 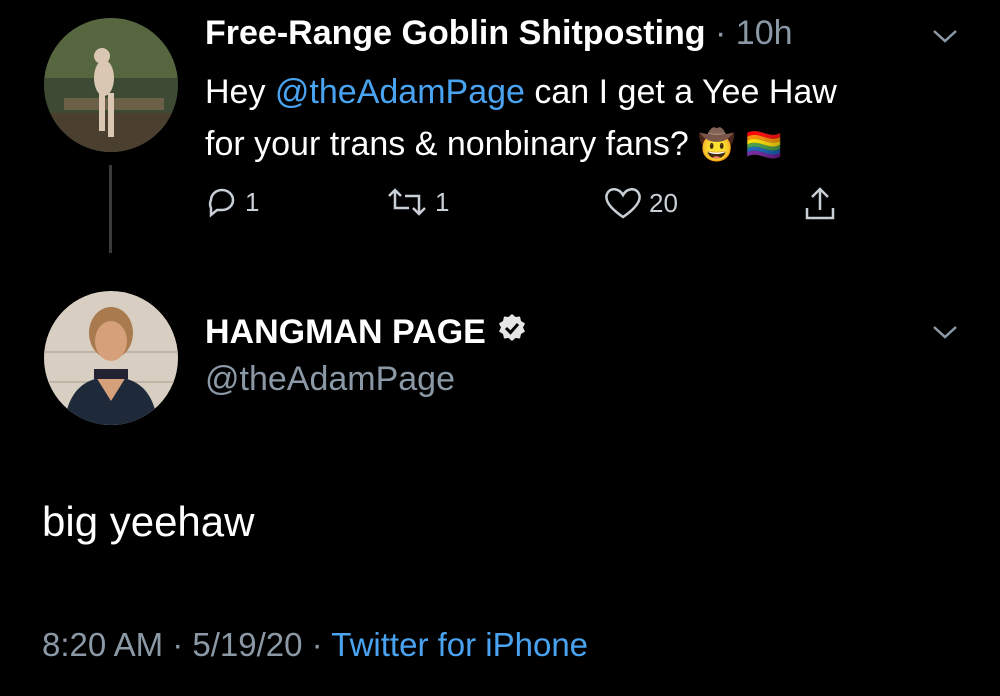 I want to click on reply-button: 1, so click(x=232, y=202).